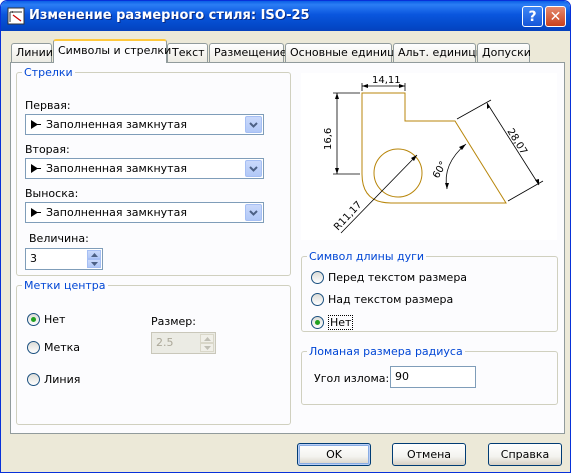 This screenshot has height=473, width=571. What do you see at coordinates (504, 52) in the screenshot?
I see `tab-tolerances: Допуски` at bounding box center [504, 52].